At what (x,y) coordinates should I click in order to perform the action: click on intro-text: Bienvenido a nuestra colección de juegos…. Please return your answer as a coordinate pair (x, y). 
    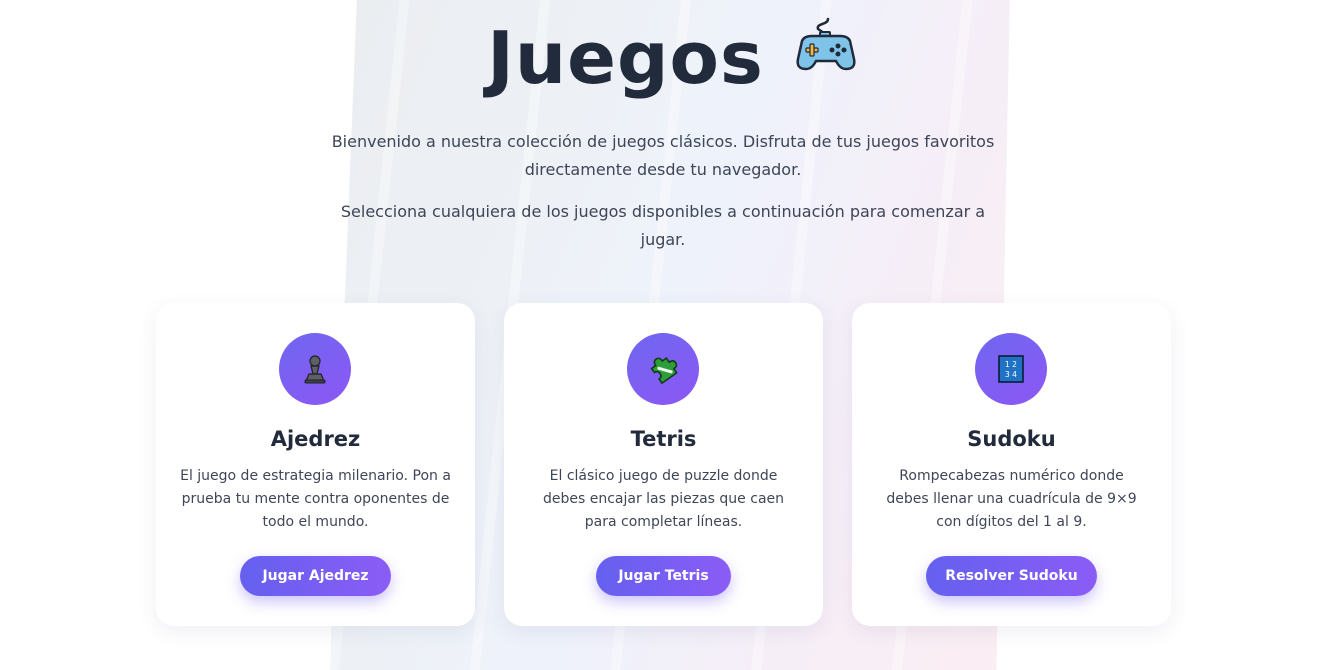
    Looking at the image, I should click on (663, 155).